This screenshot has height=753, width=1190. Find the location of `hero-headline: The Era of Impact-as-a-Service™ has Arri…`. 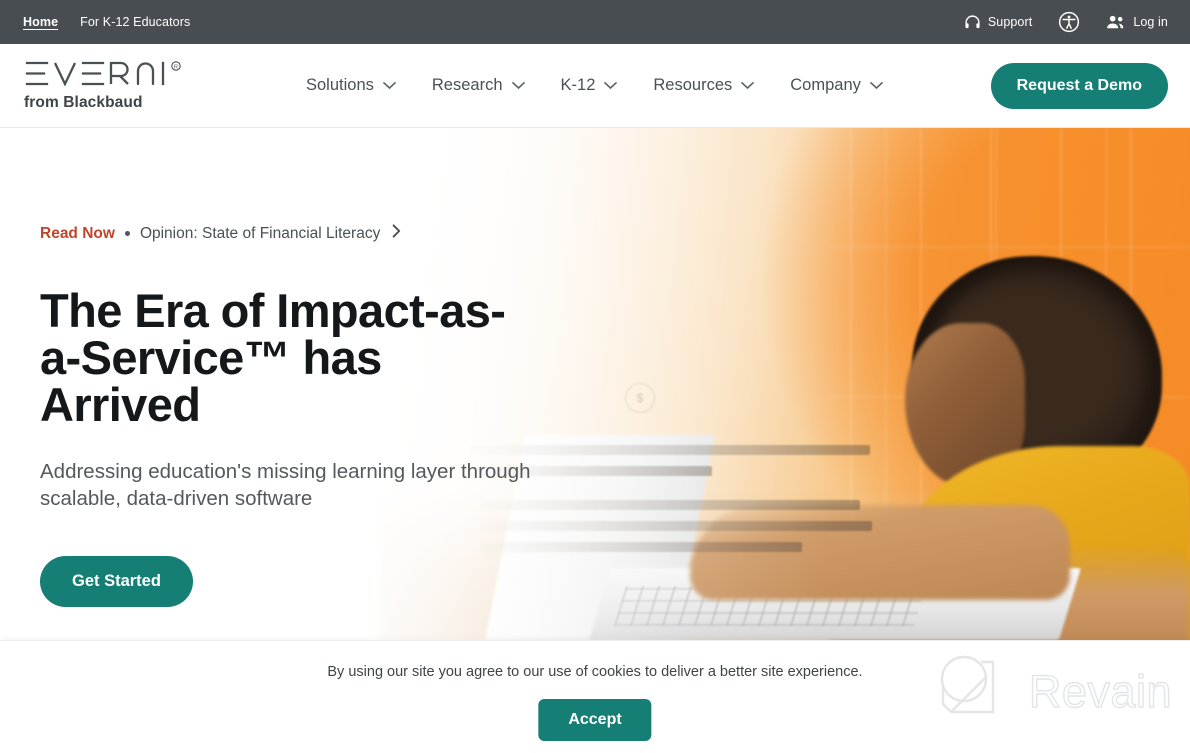

hero-headline: The Era of Impact-as-a-Service™ has Arri… is located at coordinates (273, 357).